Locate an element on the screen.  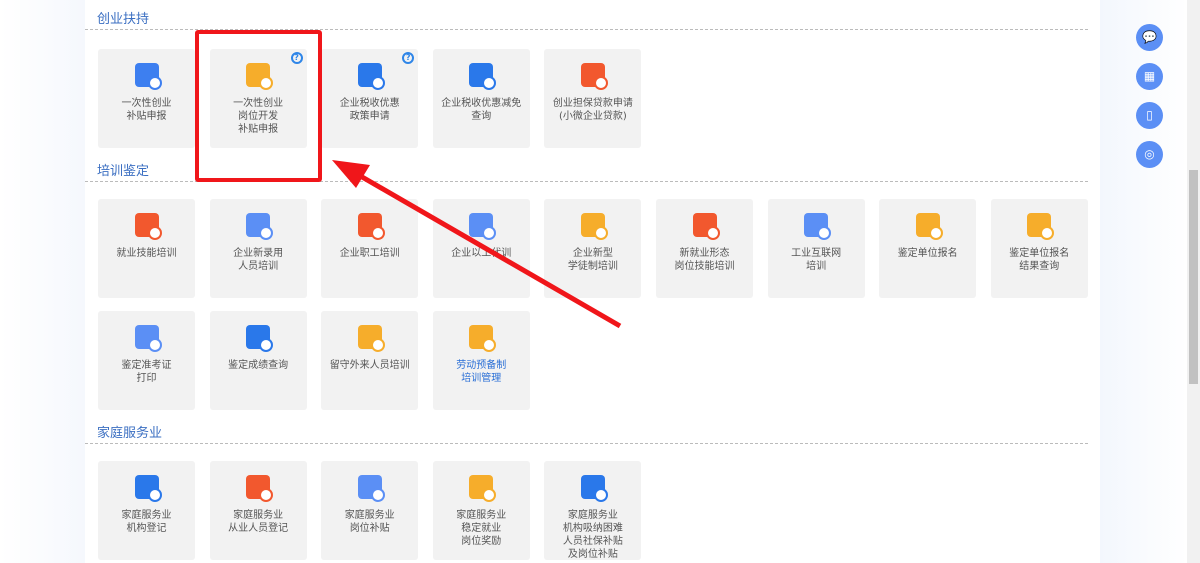
service-label: 创业担保贷款申请 (小微企业贷款) is located at coordinates (592, 110).